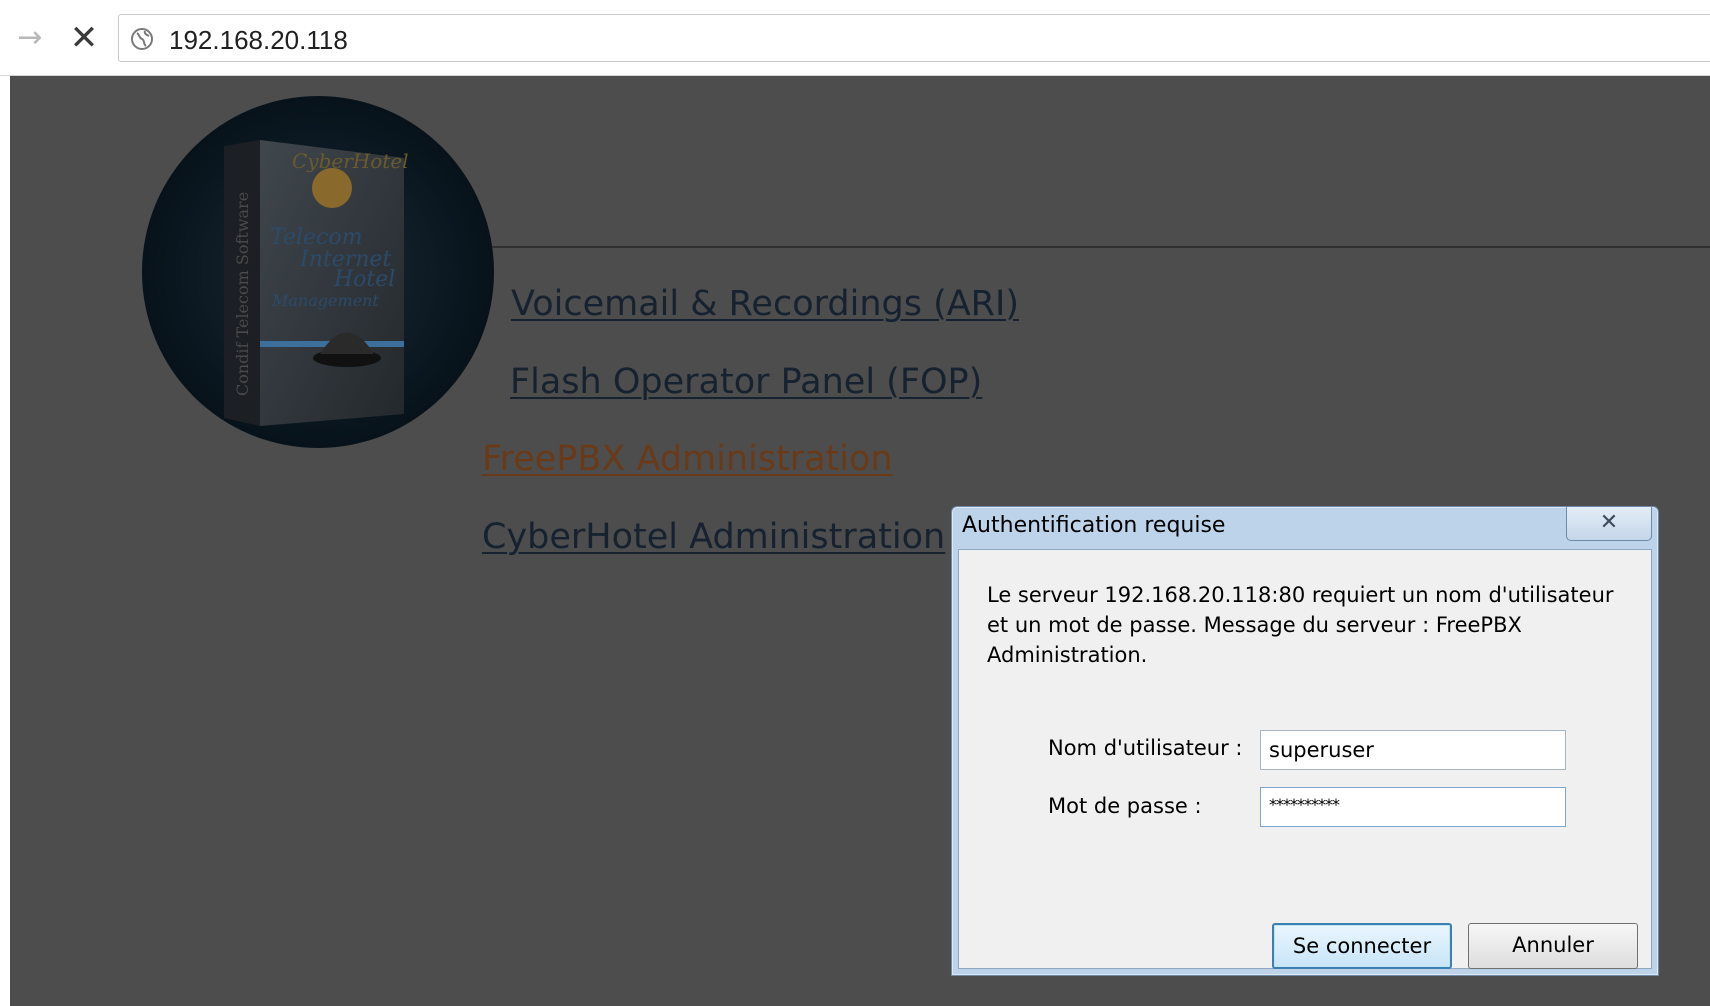 The image size is (1710, 1006). Describe the element at coordinates (325, 300) in the screenshot. I see `svg-text: Management` at that location.